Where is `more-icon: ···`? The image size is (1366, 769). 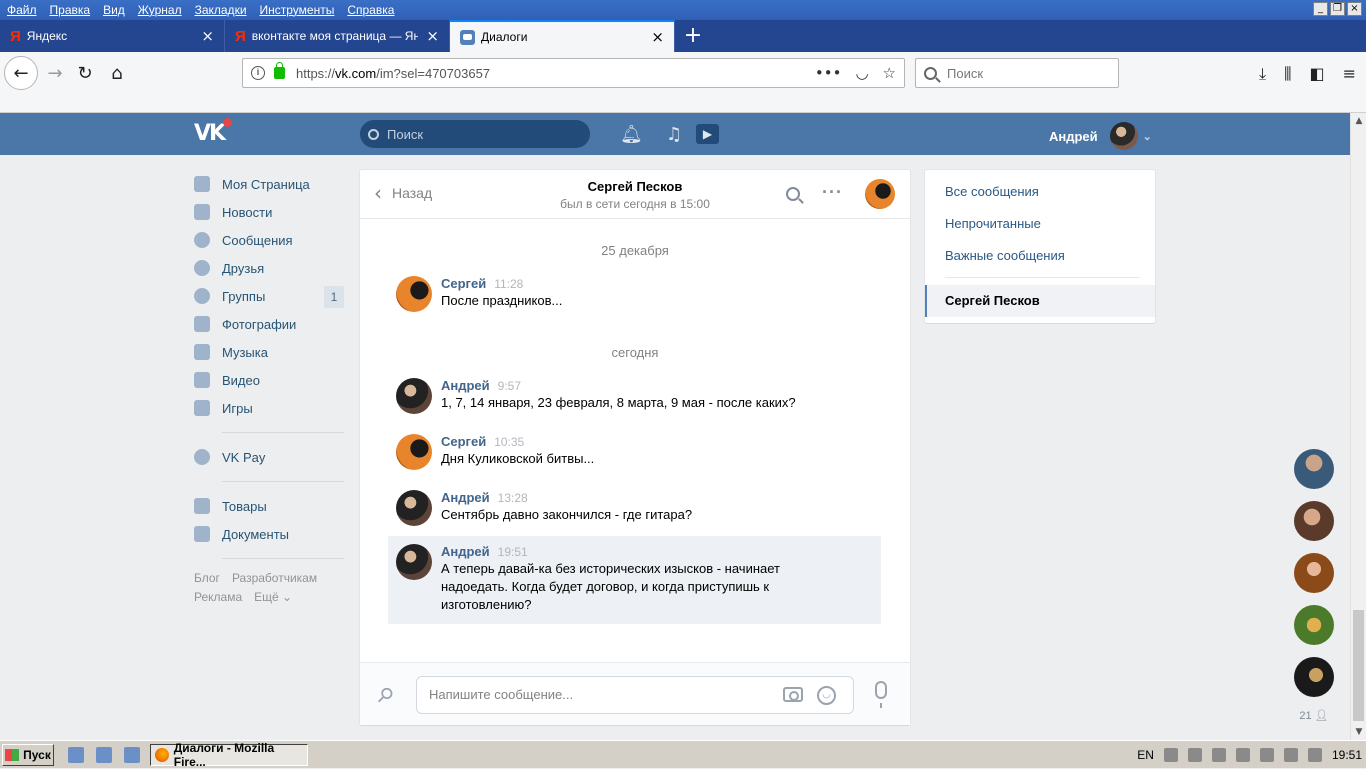
more-icon: ··· is located at coordinates (832, 192).